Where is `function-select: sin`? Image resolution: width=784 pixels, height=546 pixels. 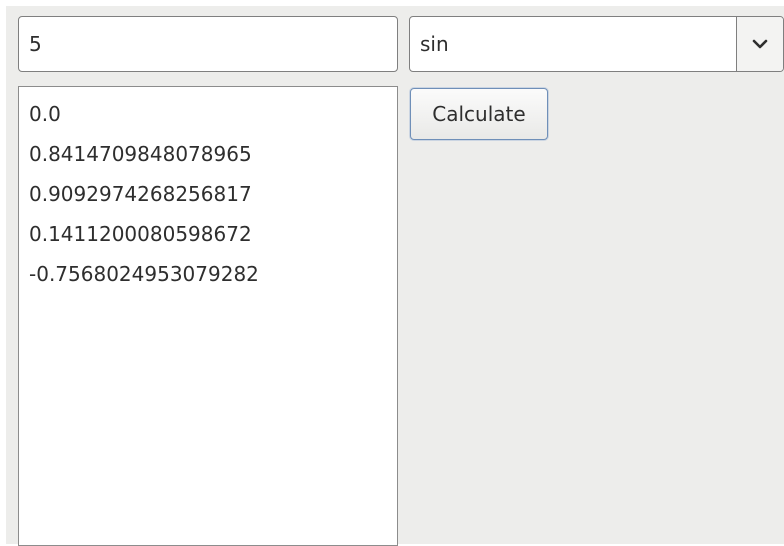 function-select: sin is located at coordinates (596, 44).